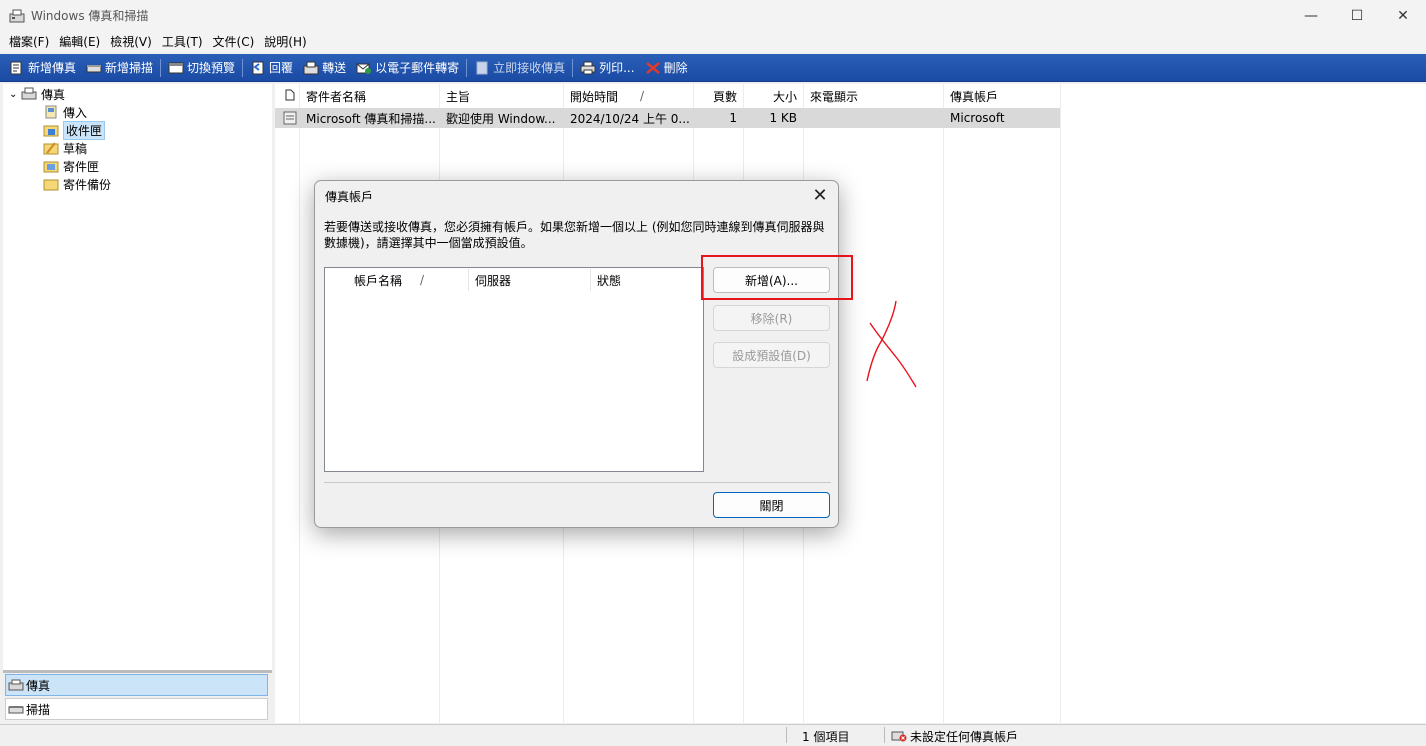 The width and height of the screenshot is (1426, 746). Describe the element at coordinates (514, 369) in the screenshot. I see `accounts-list: 帳戶名稱 / 伺服器 狀態` at that location.